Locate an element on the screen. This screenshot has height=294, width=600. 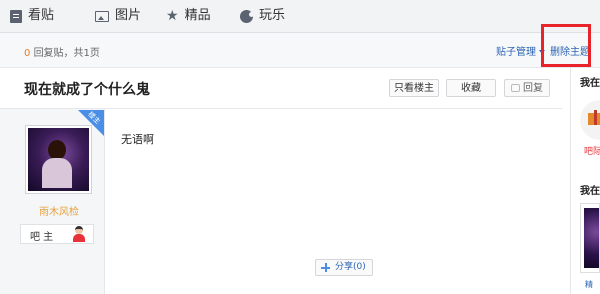
reply-button: 回复 is located at coordinates (527, 88).